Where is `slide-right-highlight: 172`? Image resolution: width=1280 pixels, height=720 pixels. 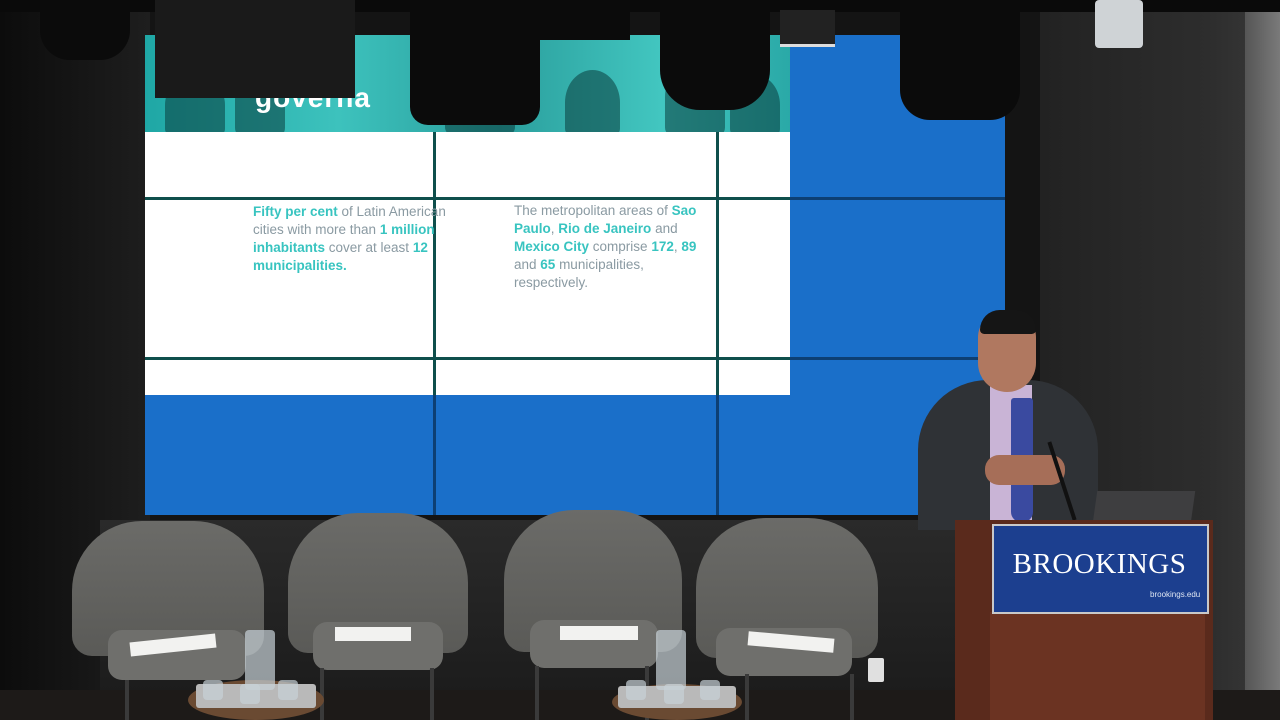 slide-right-highlight: 172 is located at coordinates (662, 246).